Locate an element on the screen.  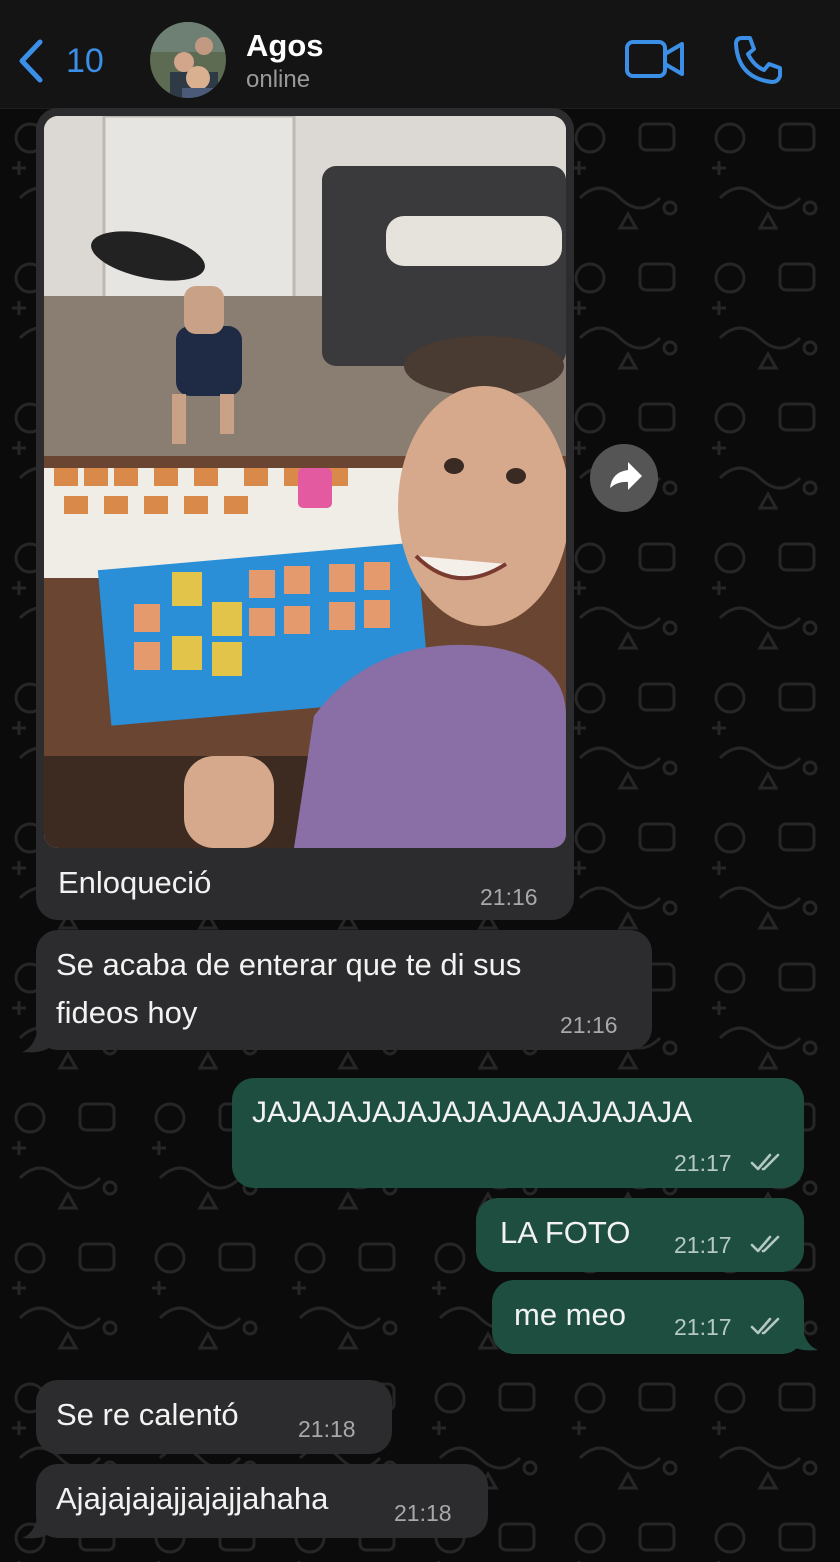
message-text: me meo is located at coordinates (570, 1314).